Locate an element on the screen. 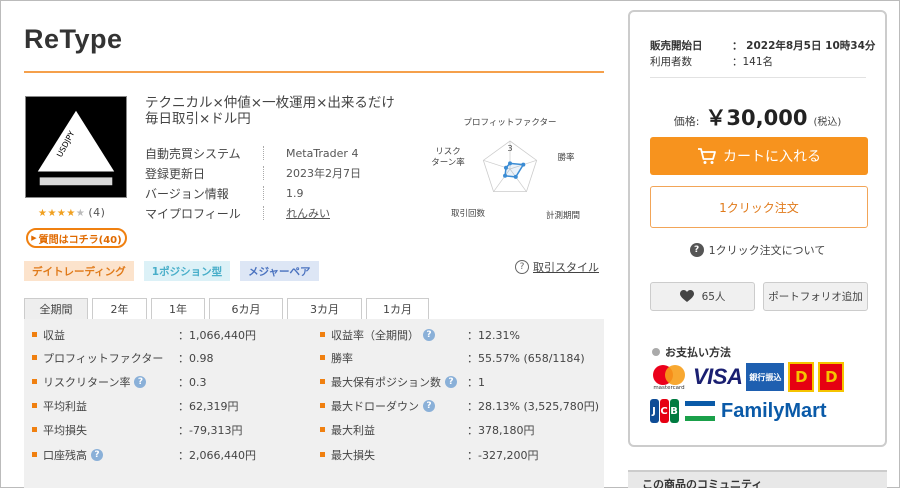 This screenshot has width=900, height=488. cart-icon is located at coordinates (707, 156).